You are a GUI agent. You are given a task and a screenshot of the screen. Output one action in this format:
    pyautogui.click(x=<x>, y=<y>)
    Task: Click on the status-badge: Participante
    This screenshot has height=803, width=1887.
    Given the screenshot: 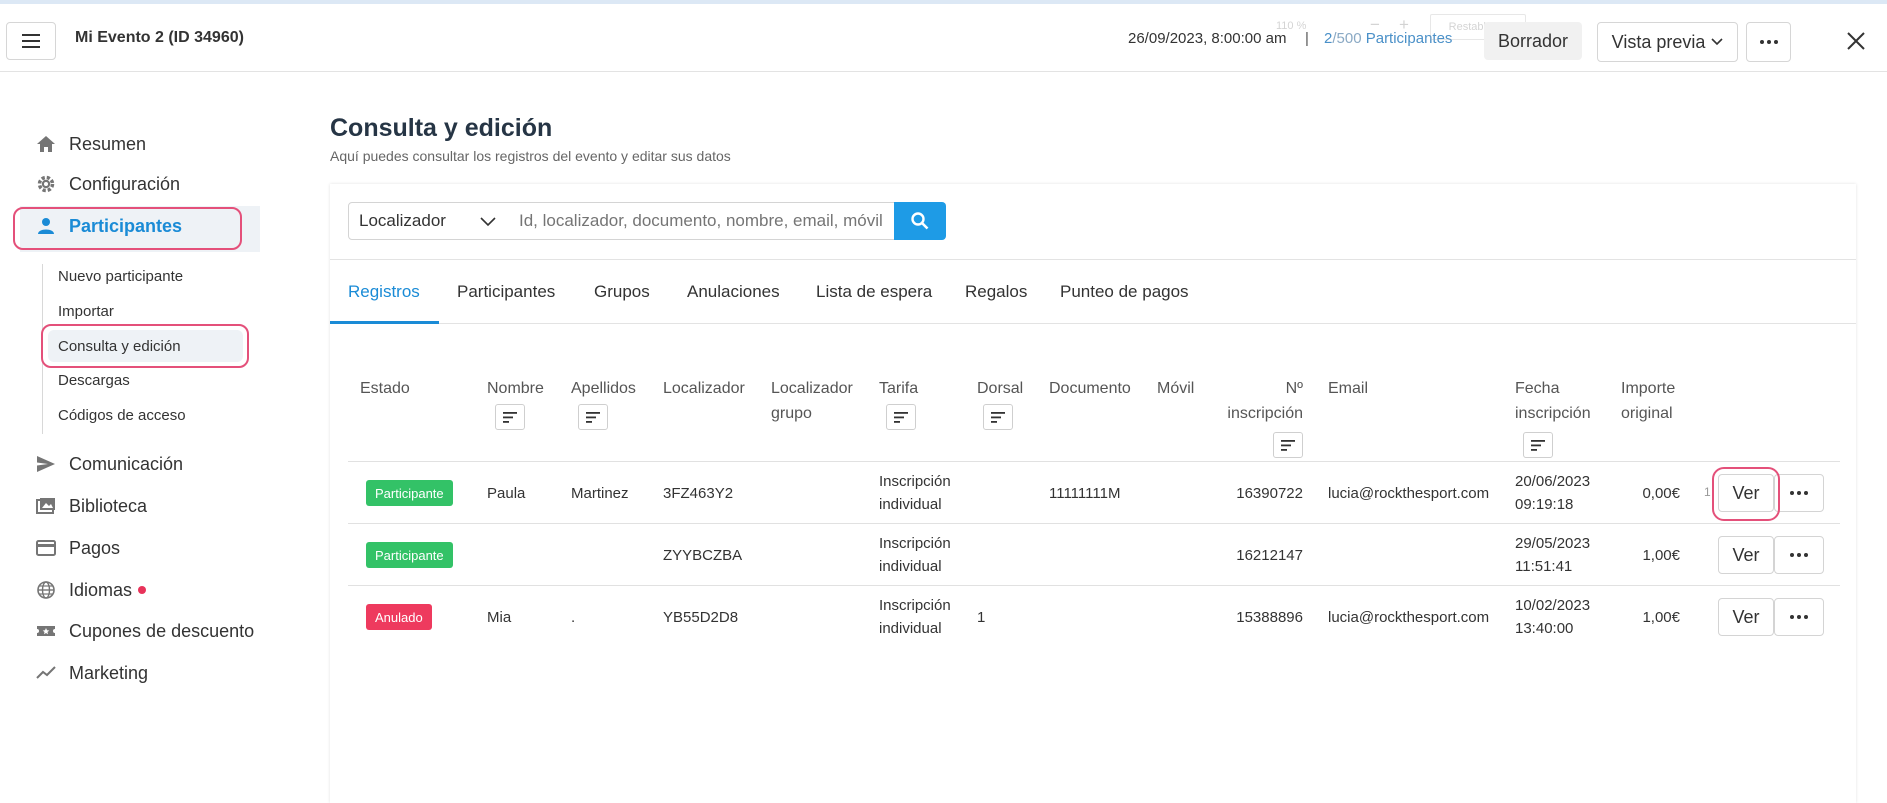 What is the action you would take?
    pyautogui.click(x=409, y=555)
    